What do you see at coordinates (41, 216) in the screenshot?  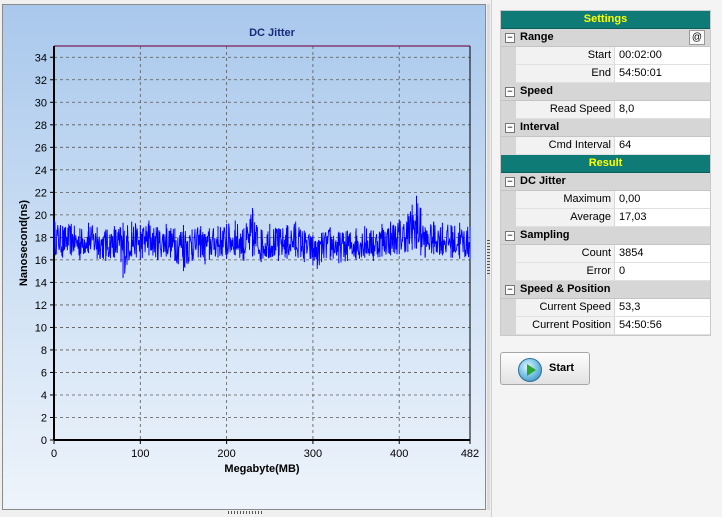 I see `y-tick-label: 20` at bounding box center [41, 216].